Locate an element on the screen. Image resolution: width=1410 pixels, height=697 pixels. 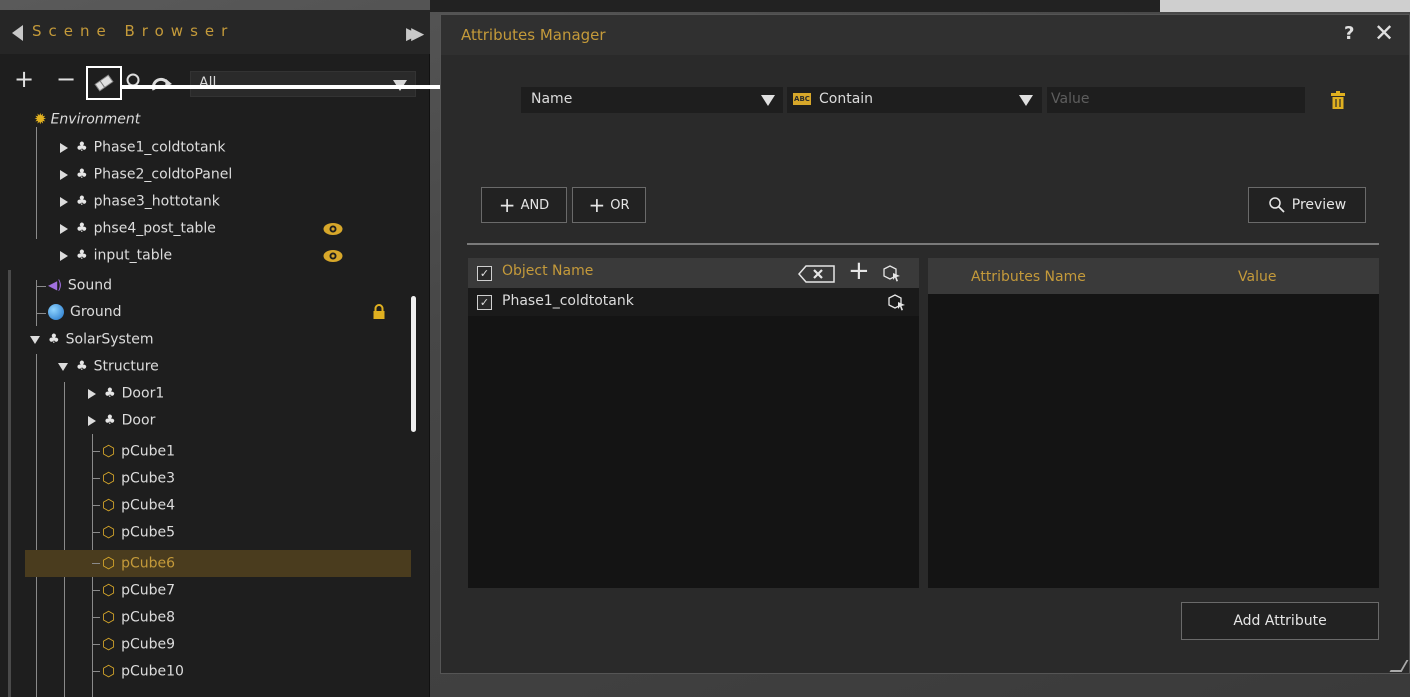
tree-item-phase3: ♣ phase3_hottotank is located at coordinates (140, 201).